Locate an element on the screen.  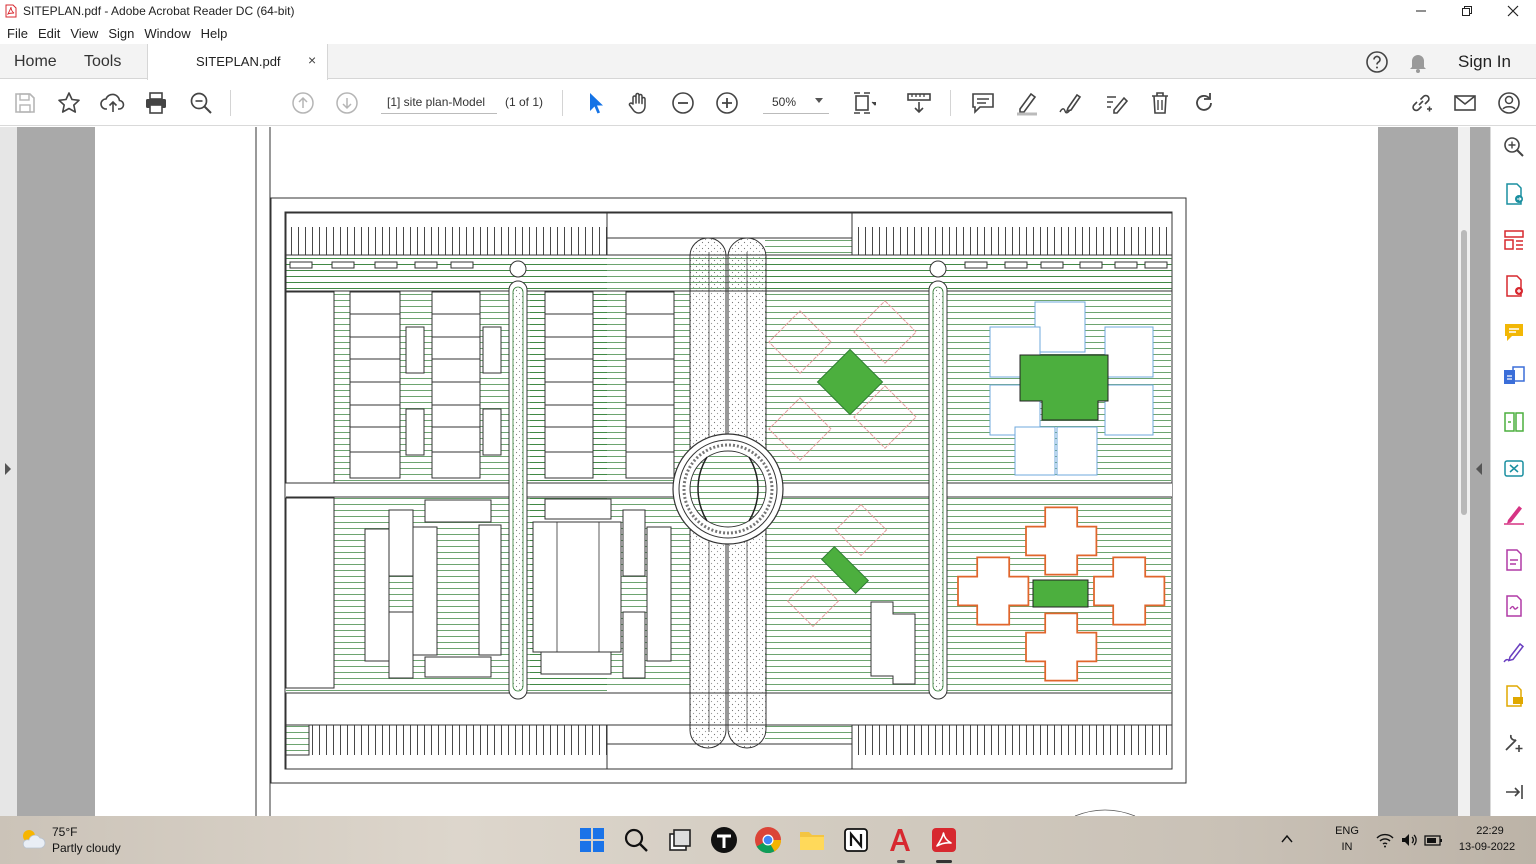
zoom-out-icon is located at coordinates (683, 103).